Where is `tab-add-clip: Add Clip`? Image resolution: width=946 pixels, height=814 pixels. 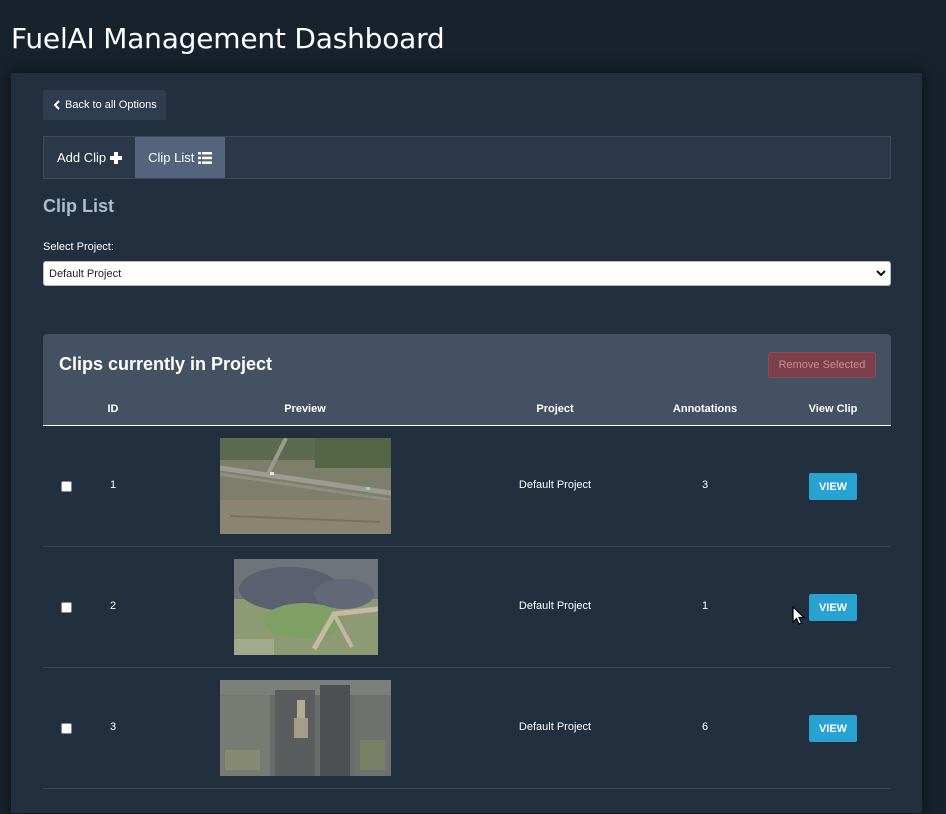
tab-add-clip: Add Clip is located at coordinates (89, 157).